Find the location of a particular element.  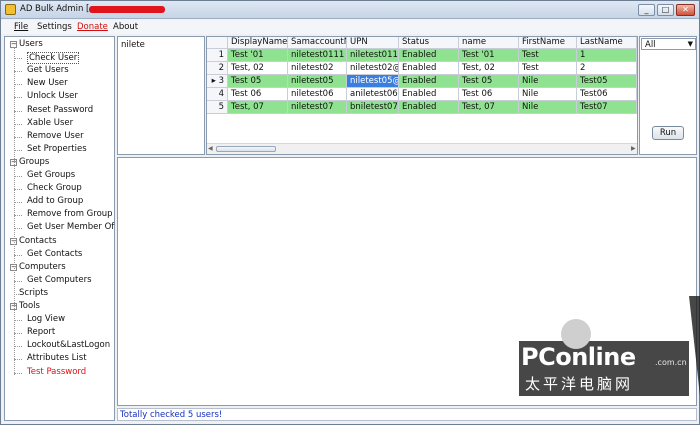

filter-text: nilete is located at coordinates (133, 45).